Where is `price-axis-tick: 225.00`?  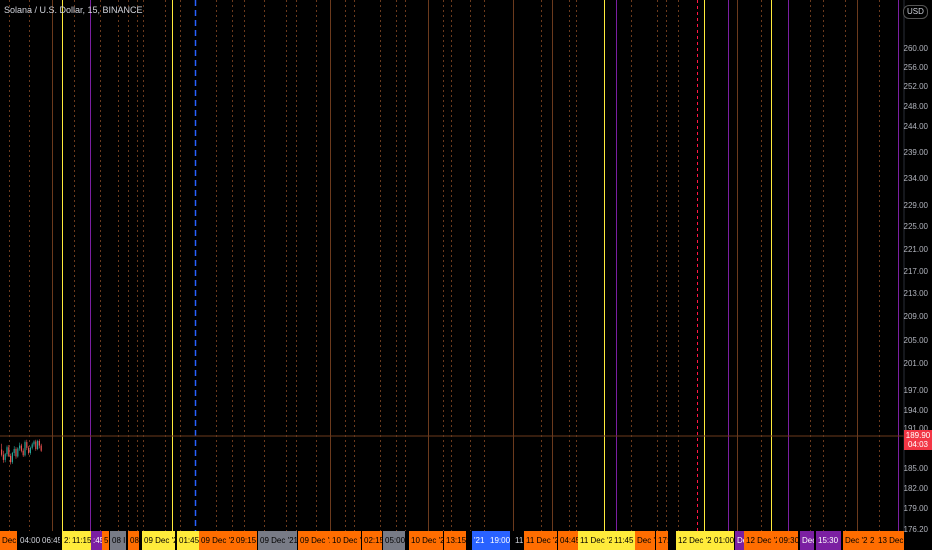
price-axis-tick: 225.00 is located at coordinates (916, 226).